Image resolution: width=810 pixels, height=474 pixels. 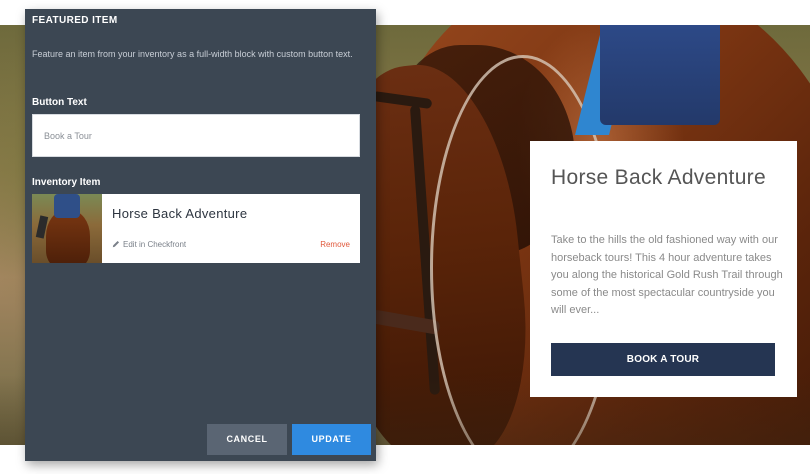 I want to click on edit-link-label: Edit in Checkfront, so click(x=155, y=244).